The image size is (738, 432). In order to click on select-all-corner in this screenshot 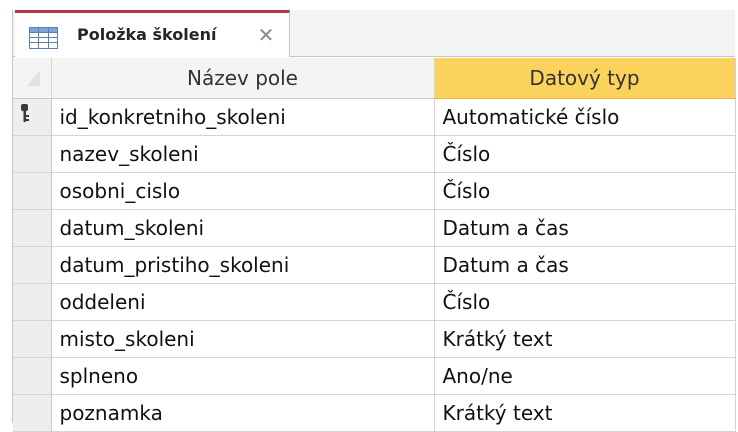, I will do `click(32, 78)`.